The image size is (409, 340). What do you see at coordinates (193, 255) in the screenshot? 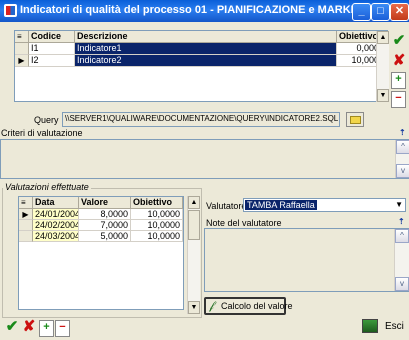
I see `evaluations-scrollbar: ▲ ▼` at bounding box center [193, 255].